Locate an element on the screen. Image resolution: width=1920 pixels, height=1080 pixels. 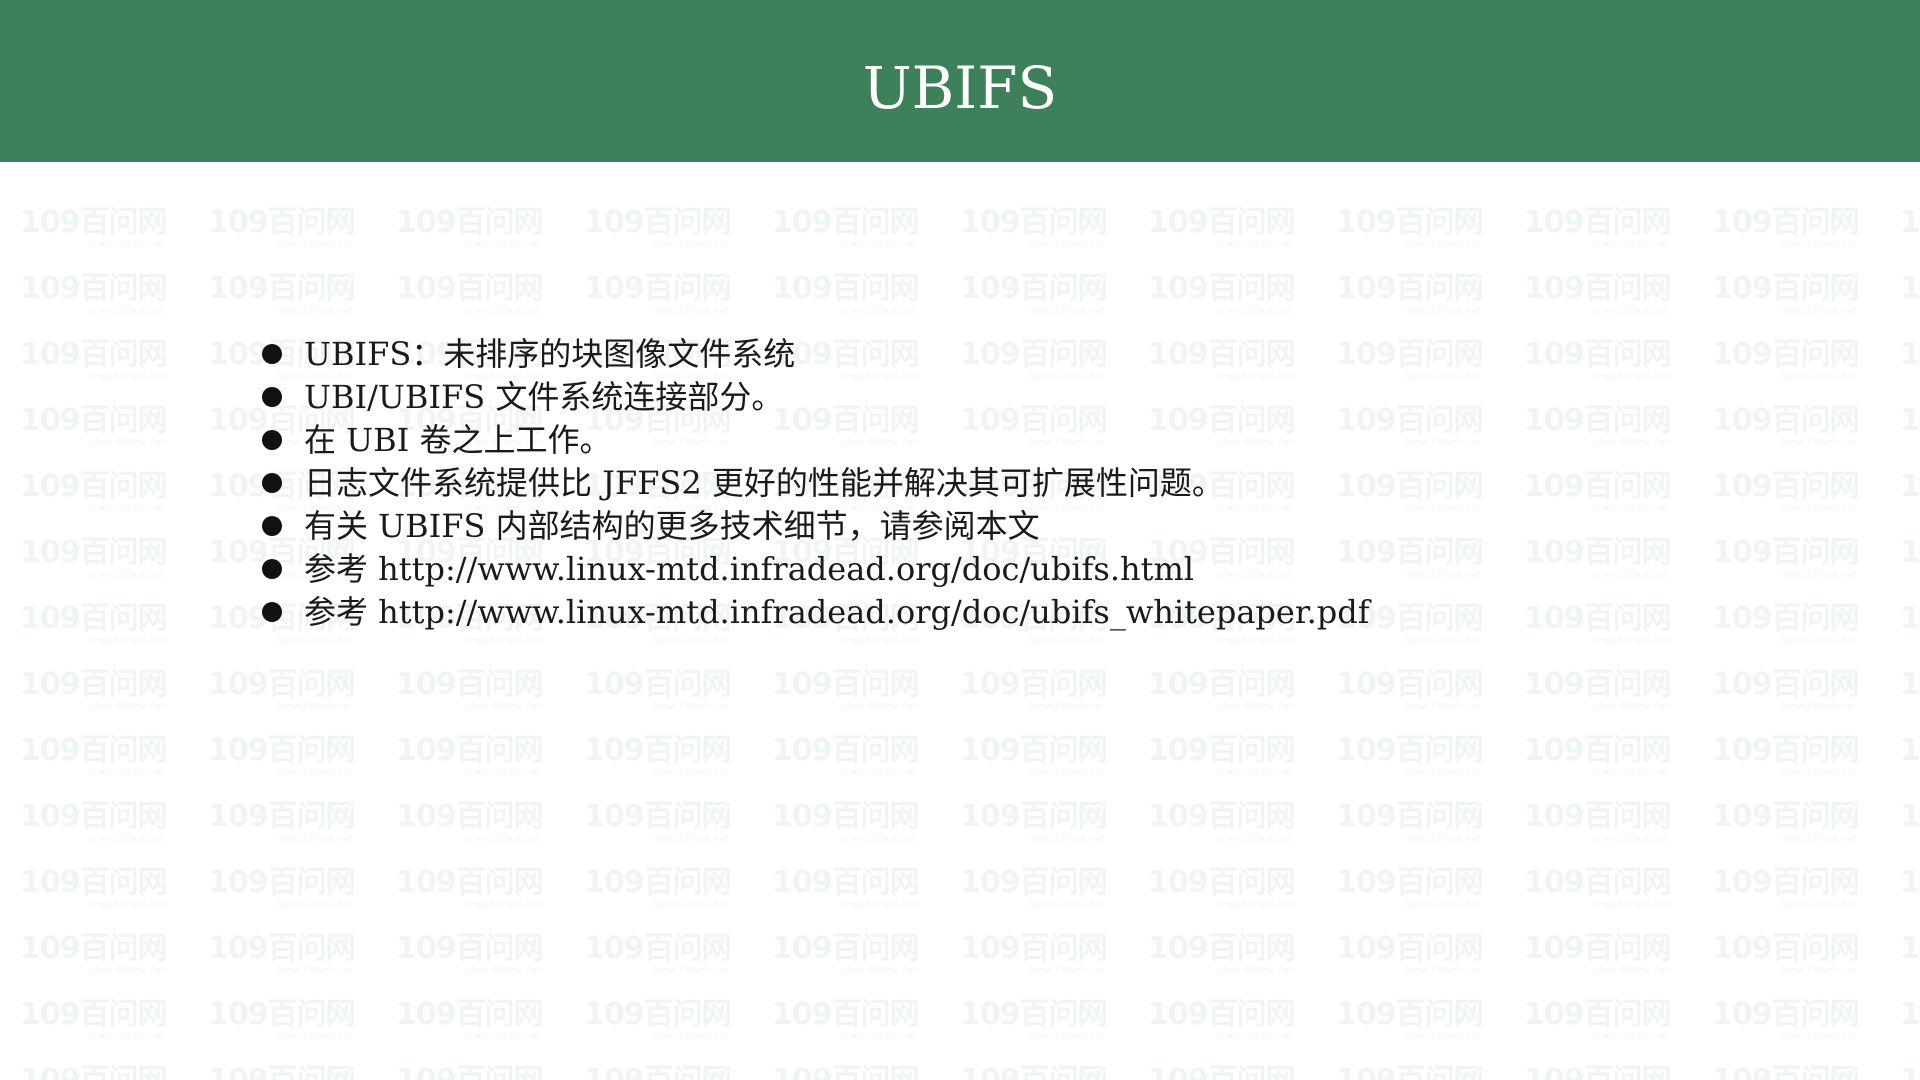
slide-title: UBIFS is located at coordinates (960, 88).